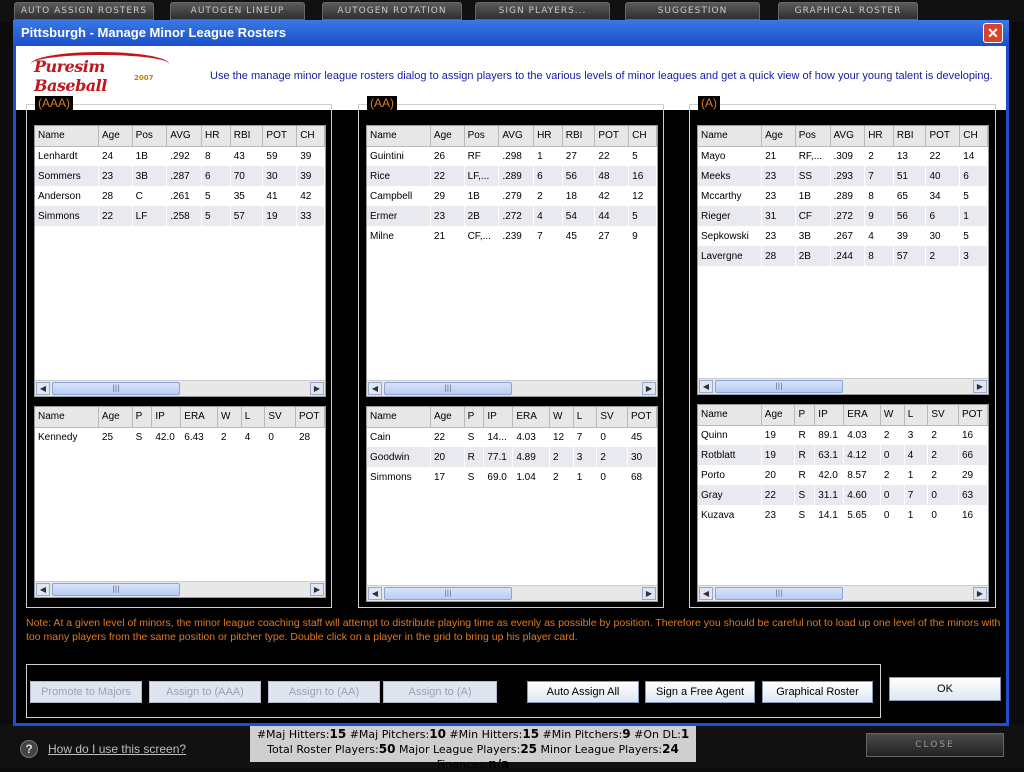  Describe the element at coordinates (843, 176) in the screenshot. I see `table-row: Meeks 23 SS .293 7 51 40 6` at that location.